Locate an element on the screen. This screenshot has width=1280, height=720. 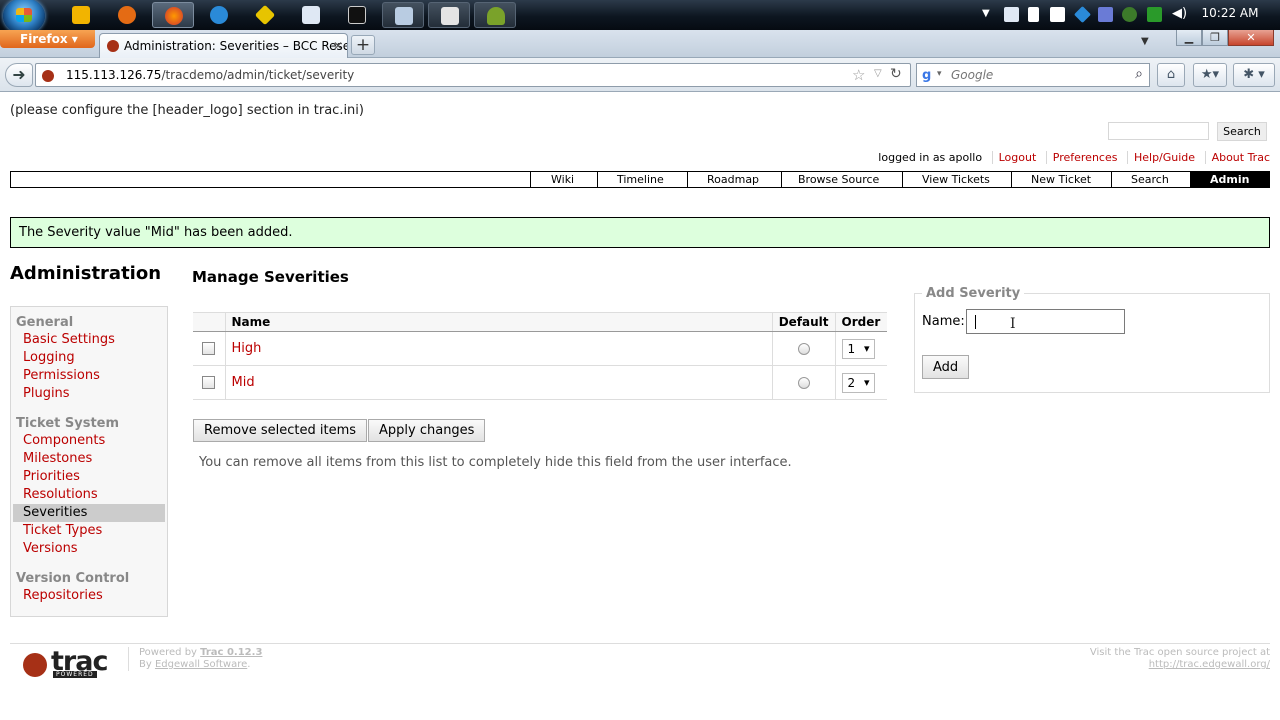
sidebar-item-resolutions: Resolutions is located at coordinates (89, 495).